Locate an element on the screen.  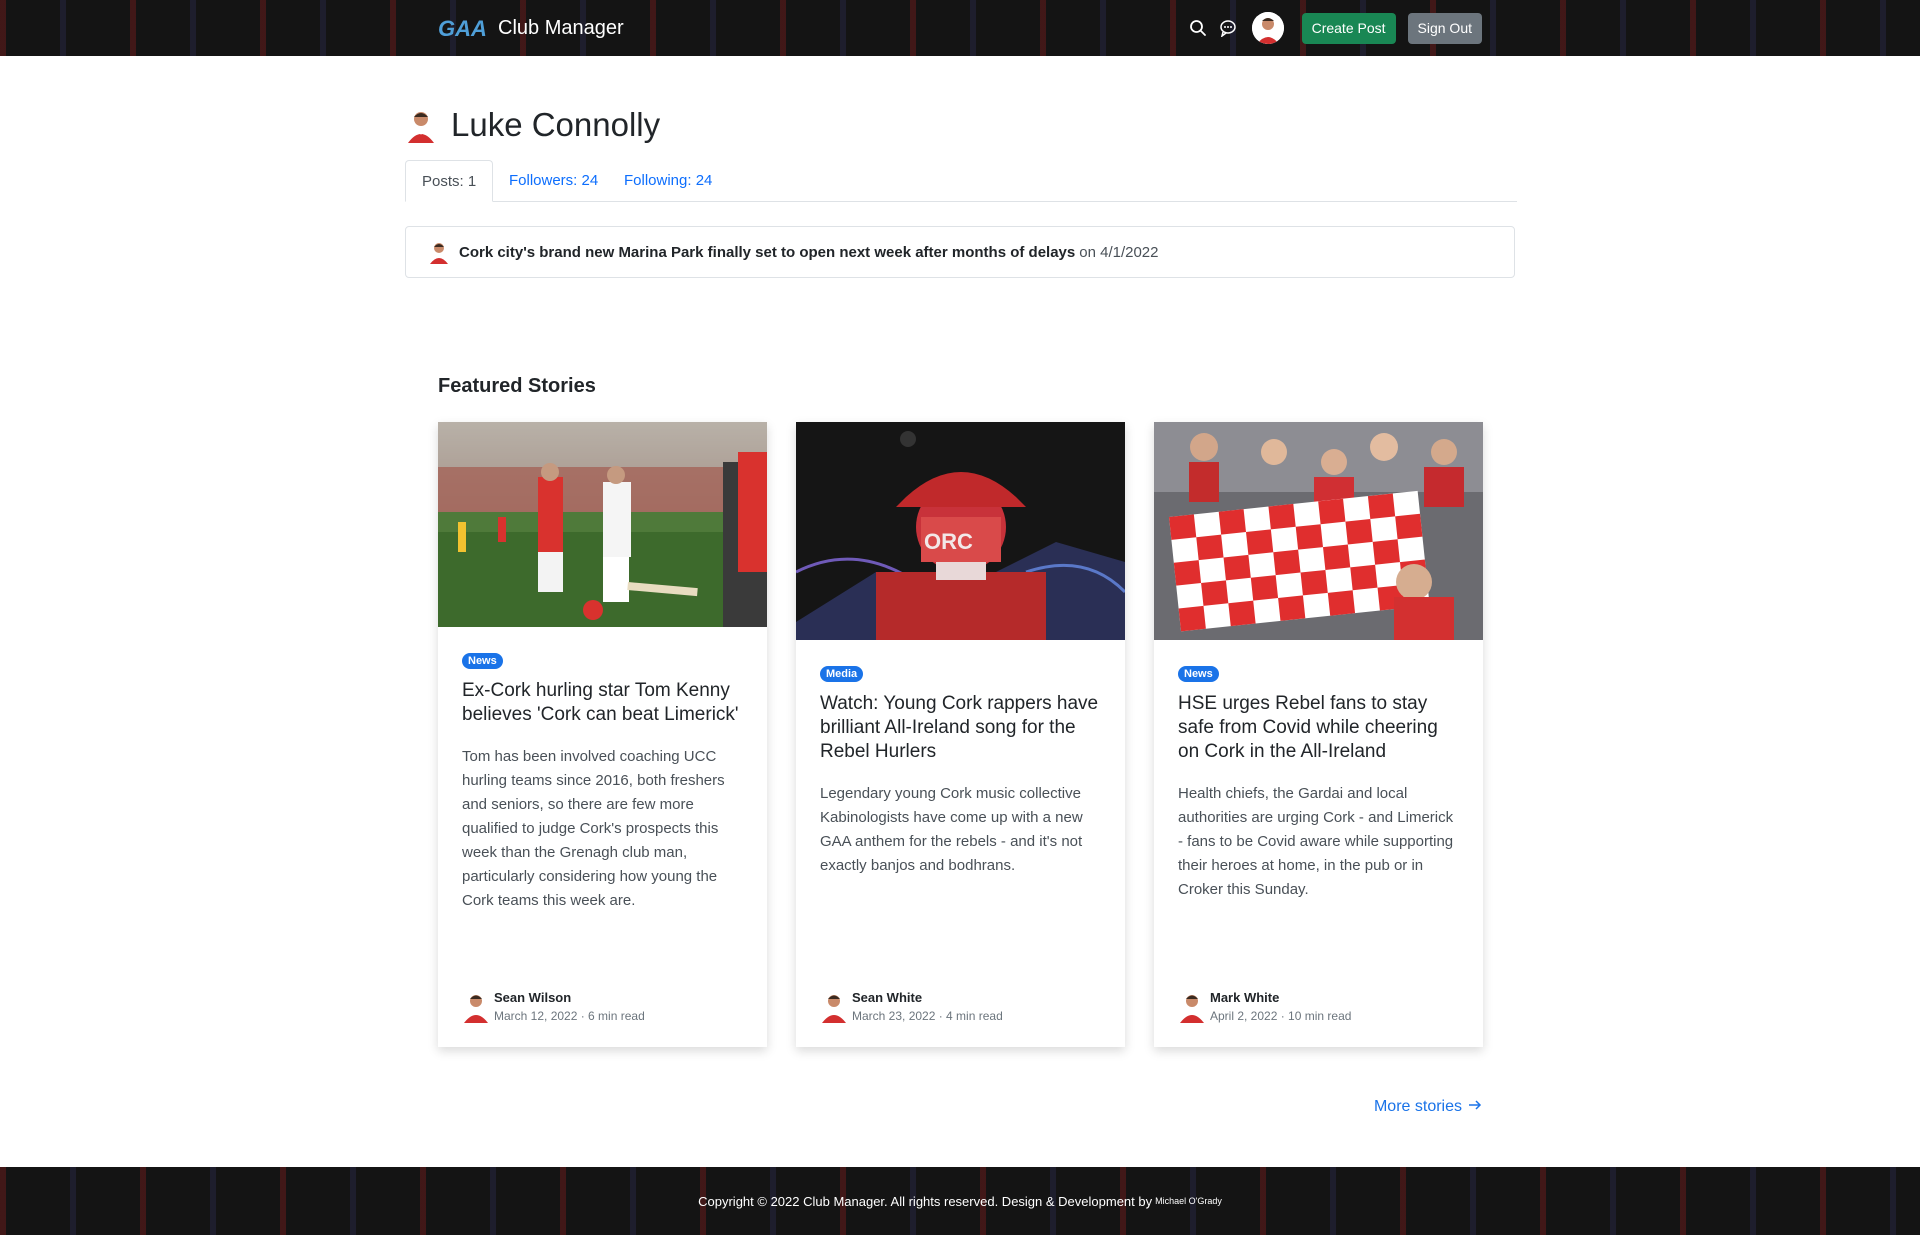
author-name: Sean White is located at coordinates (887, 997).